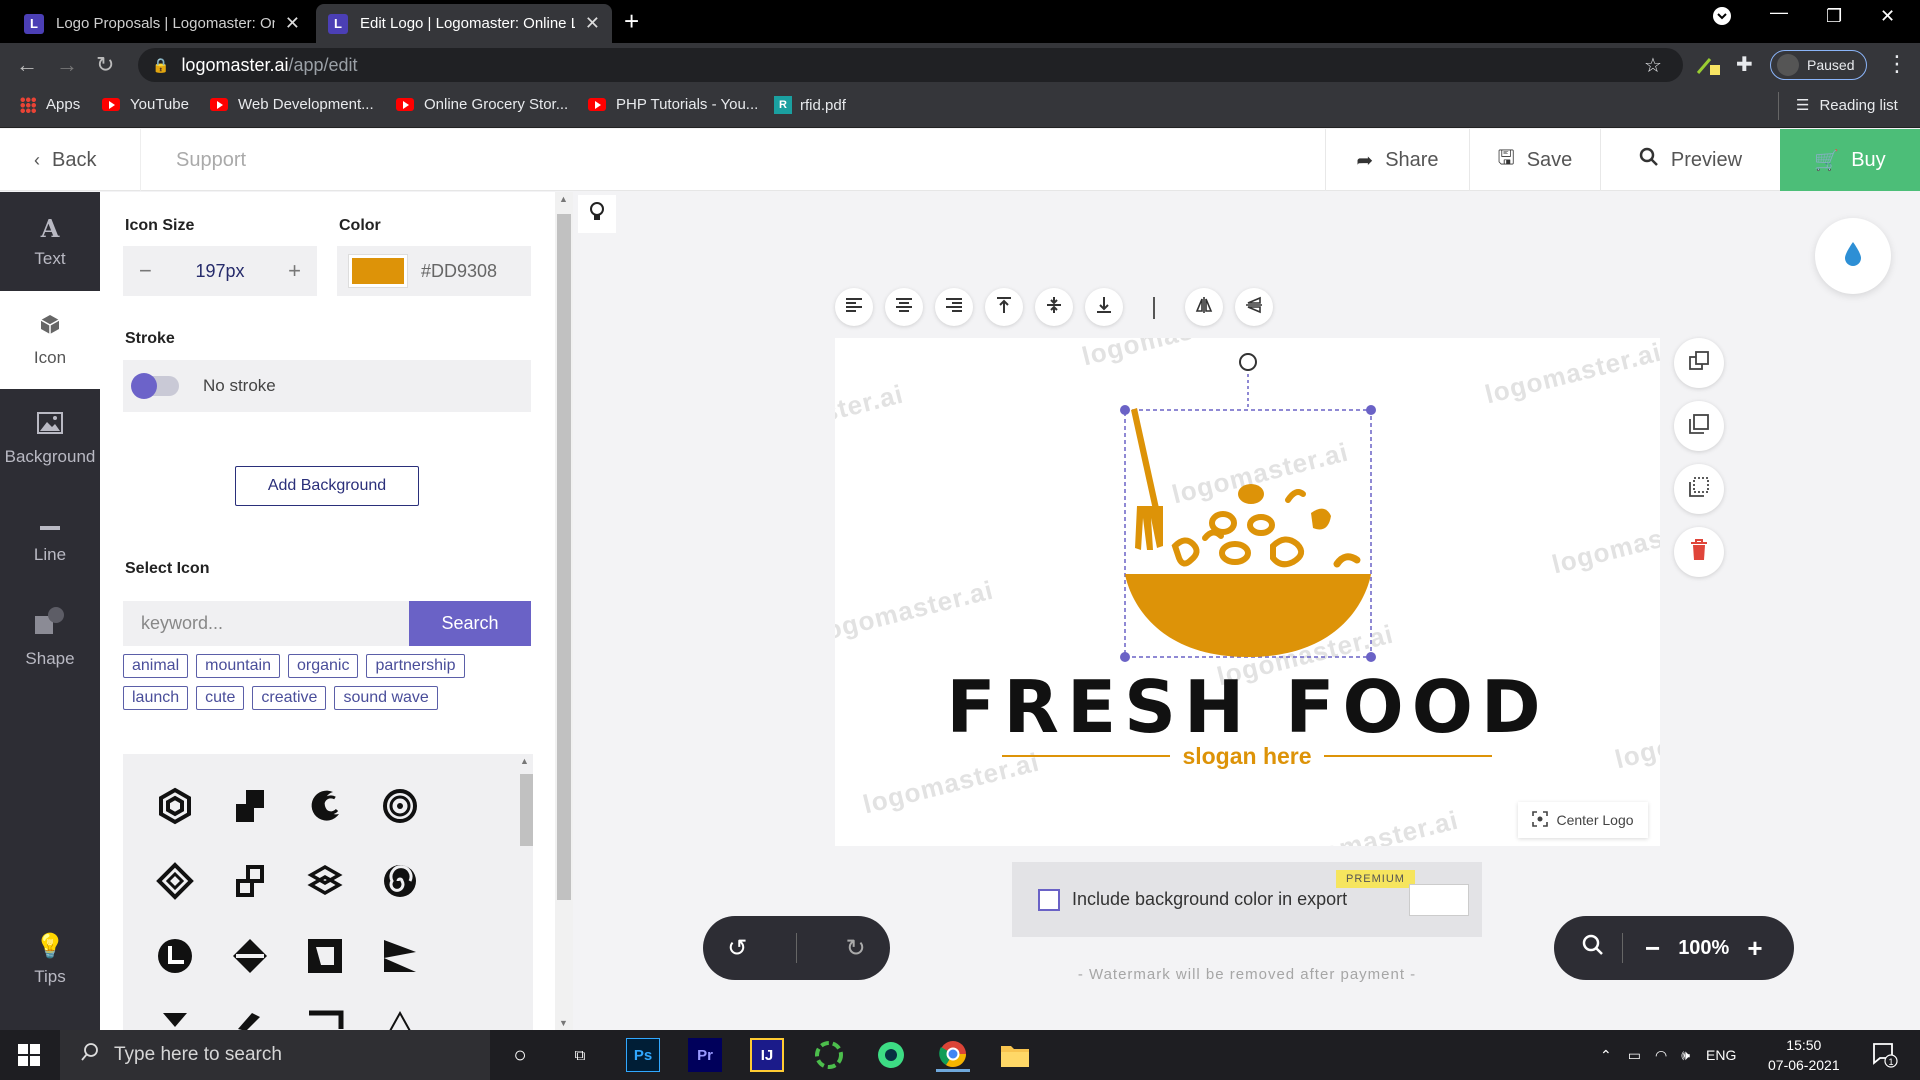 This screenshot has width=1920, height=1080. Describe the element at coordinates (250, 881) in the screenshot. I see `linked-squares-icon` at that location.